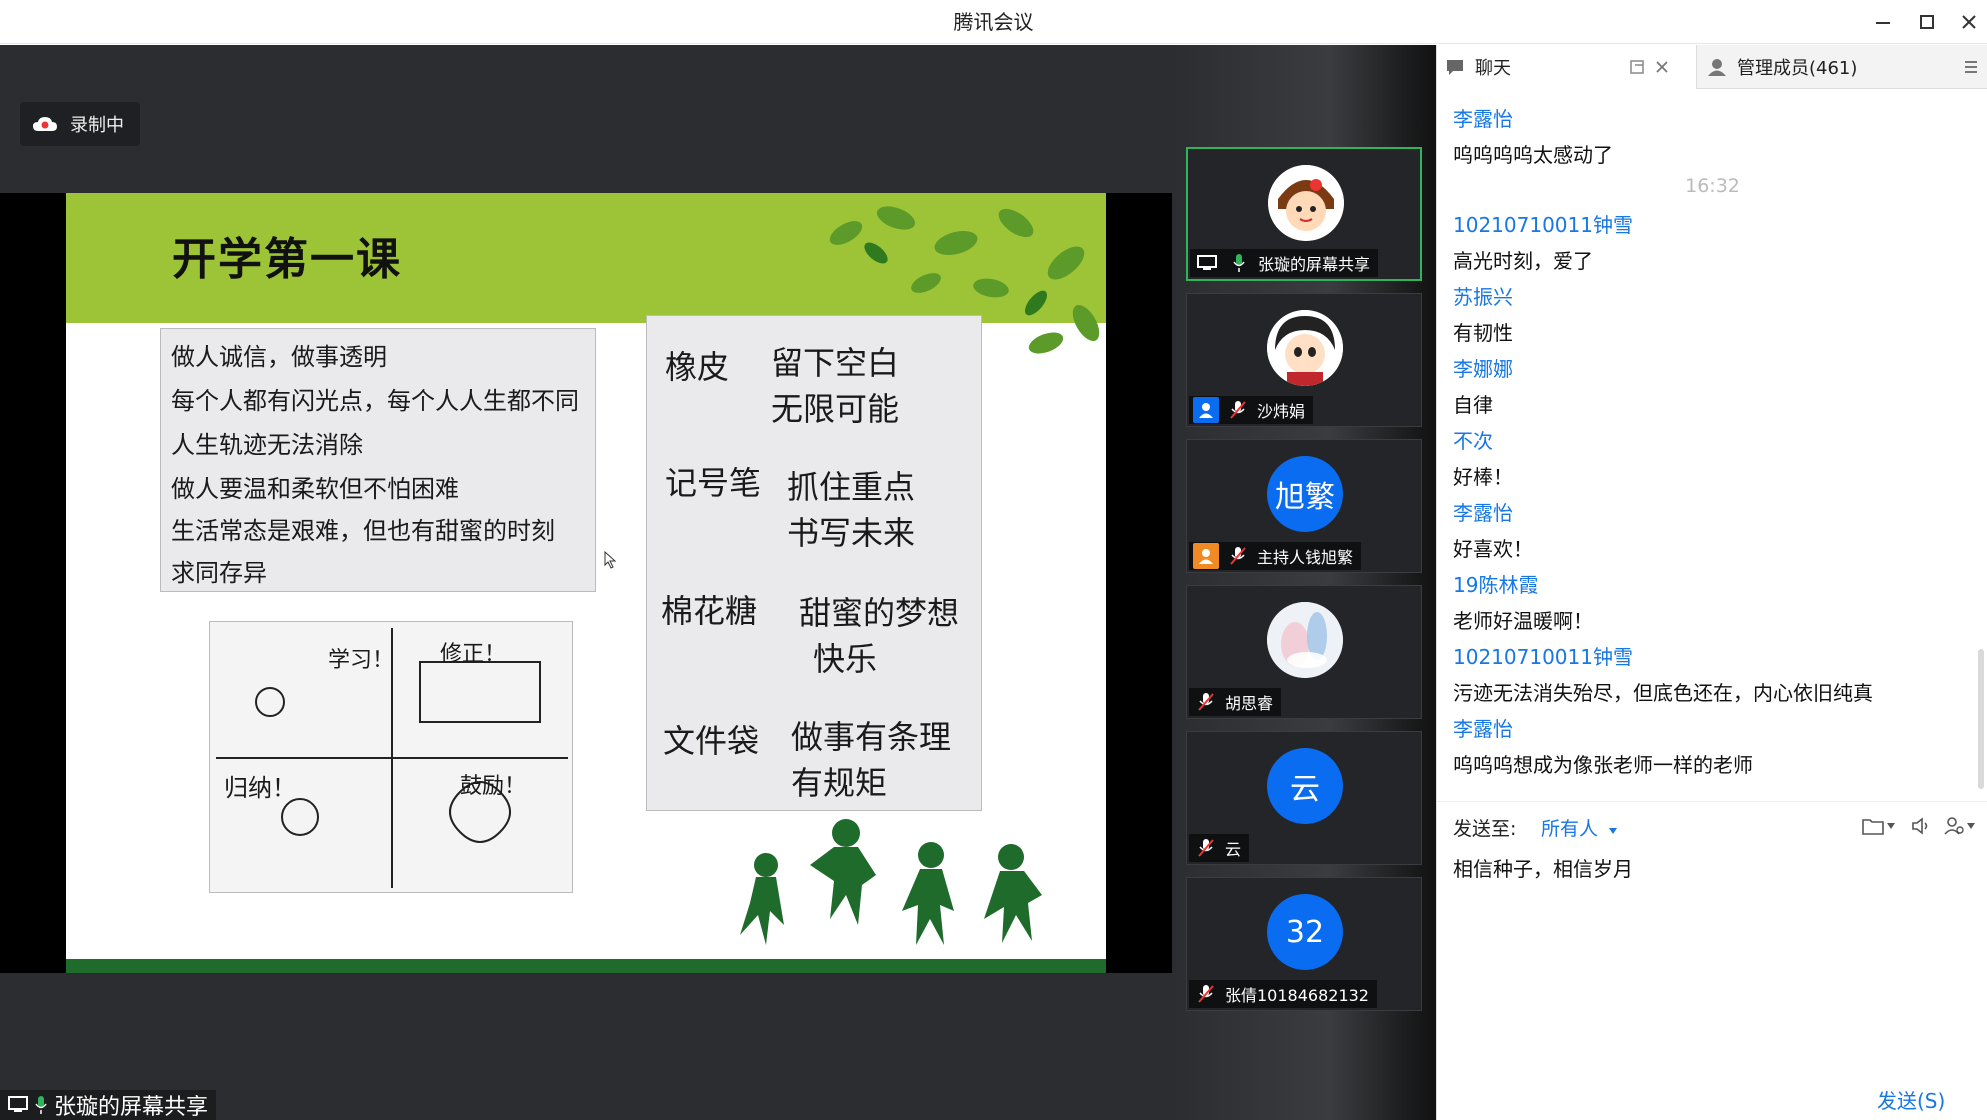 The height and width of the screenshot is (1120, 1987). Describe the element at coordinates (1543, 867) in the screenshot. I see `chat-input: 相信种子，相信岁月` at that location.